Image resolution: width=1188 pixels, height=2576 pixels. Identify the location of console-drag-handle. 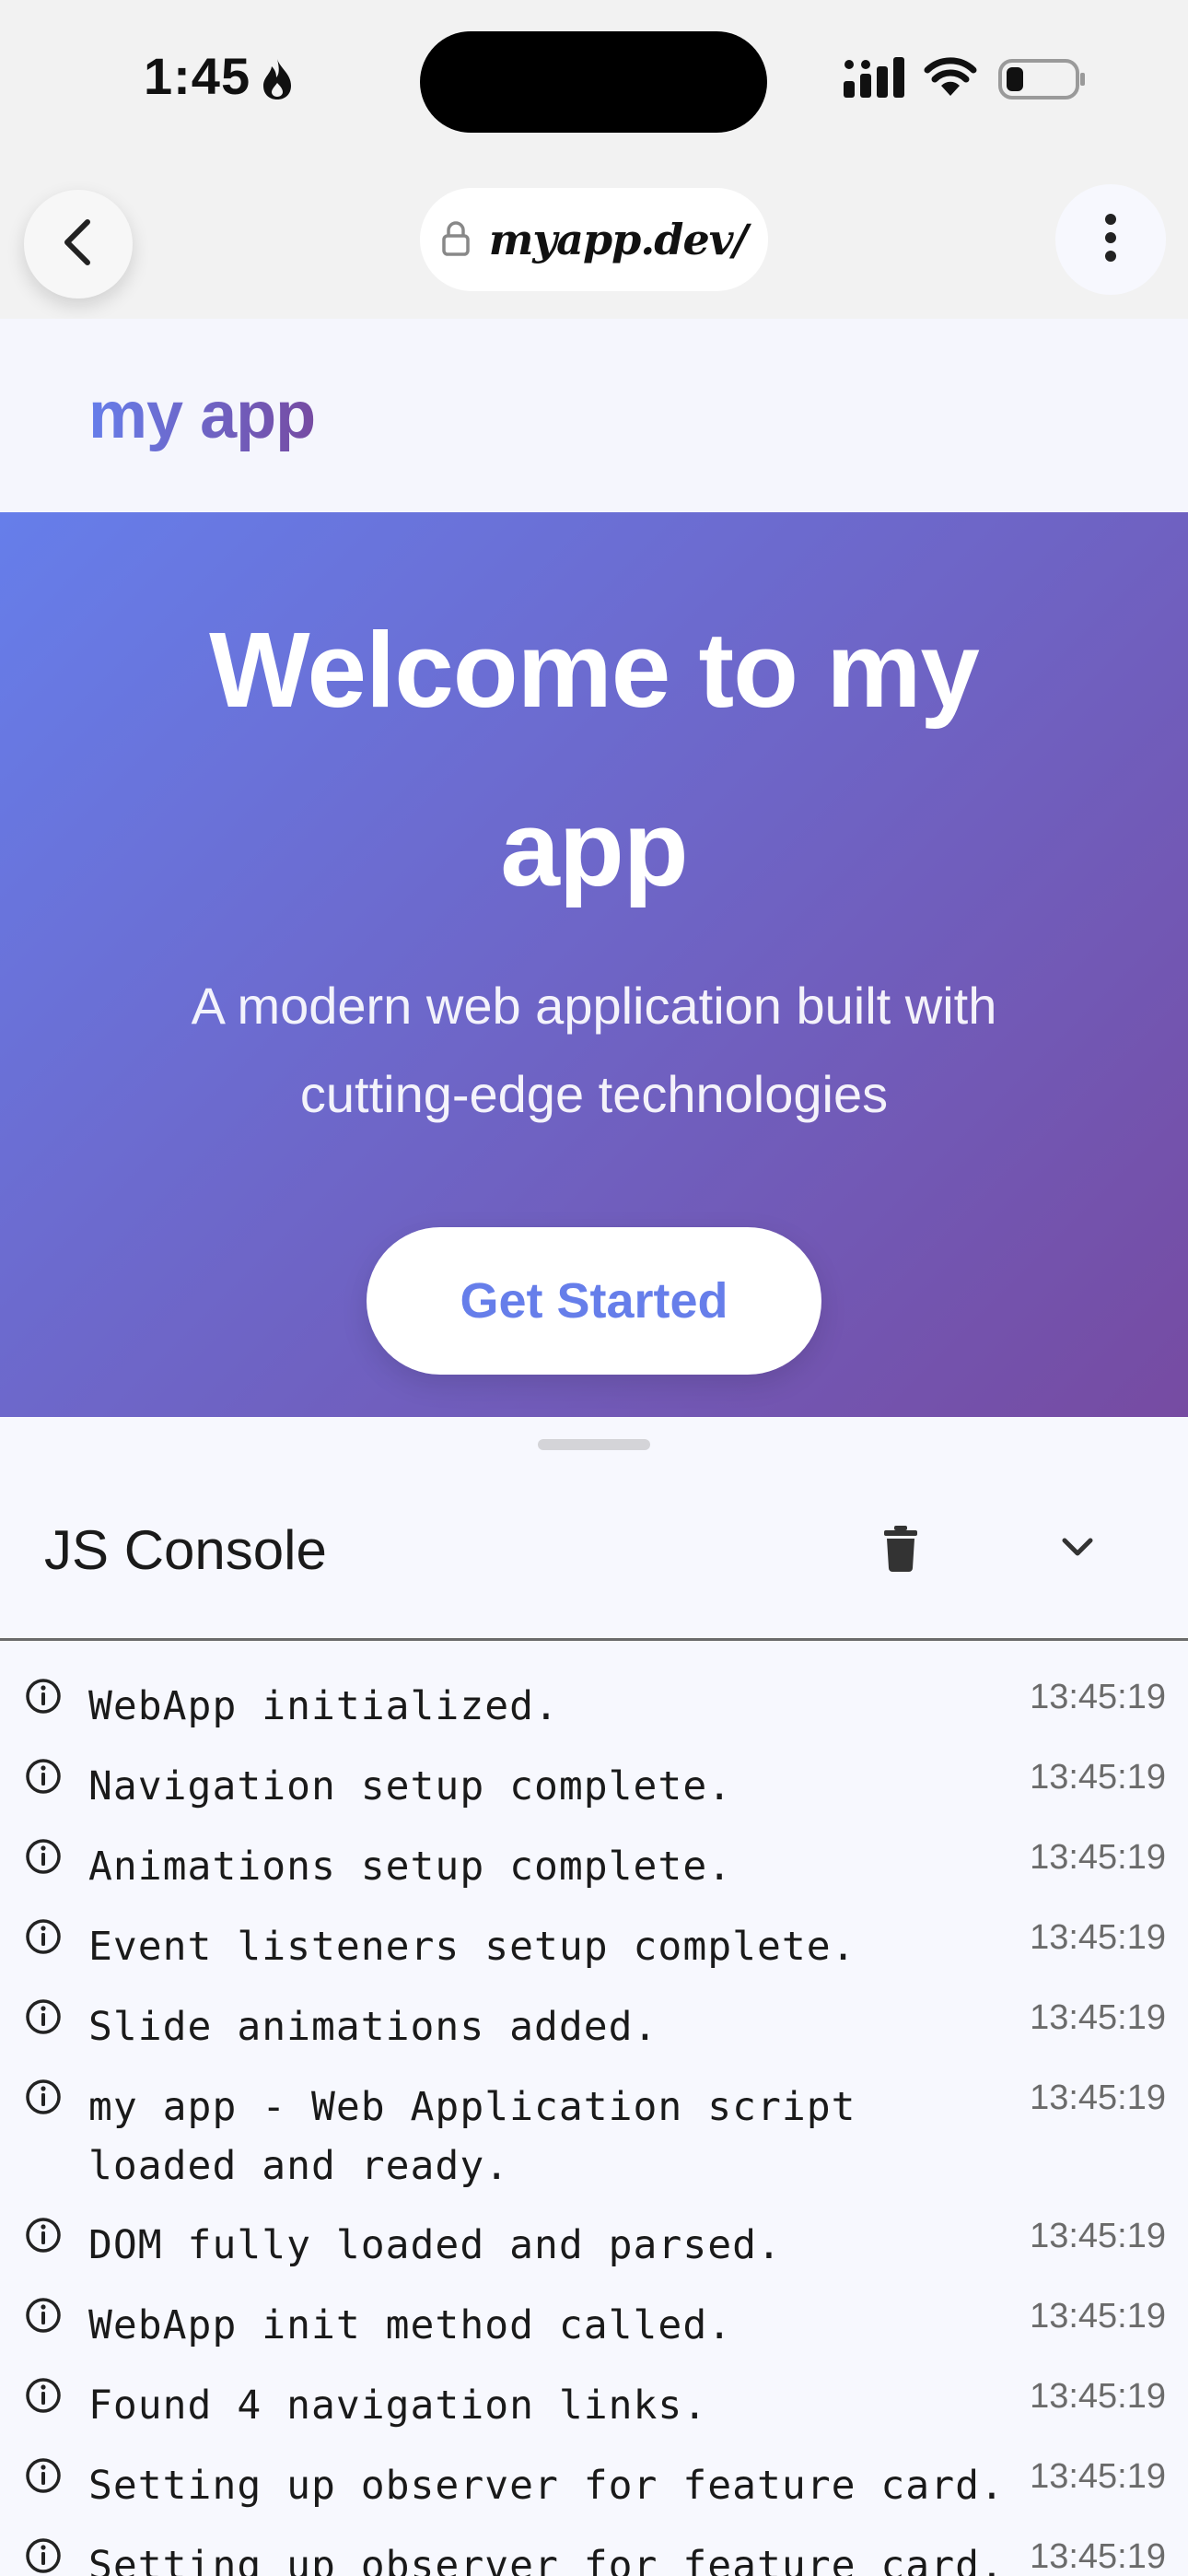
(594, 1444).